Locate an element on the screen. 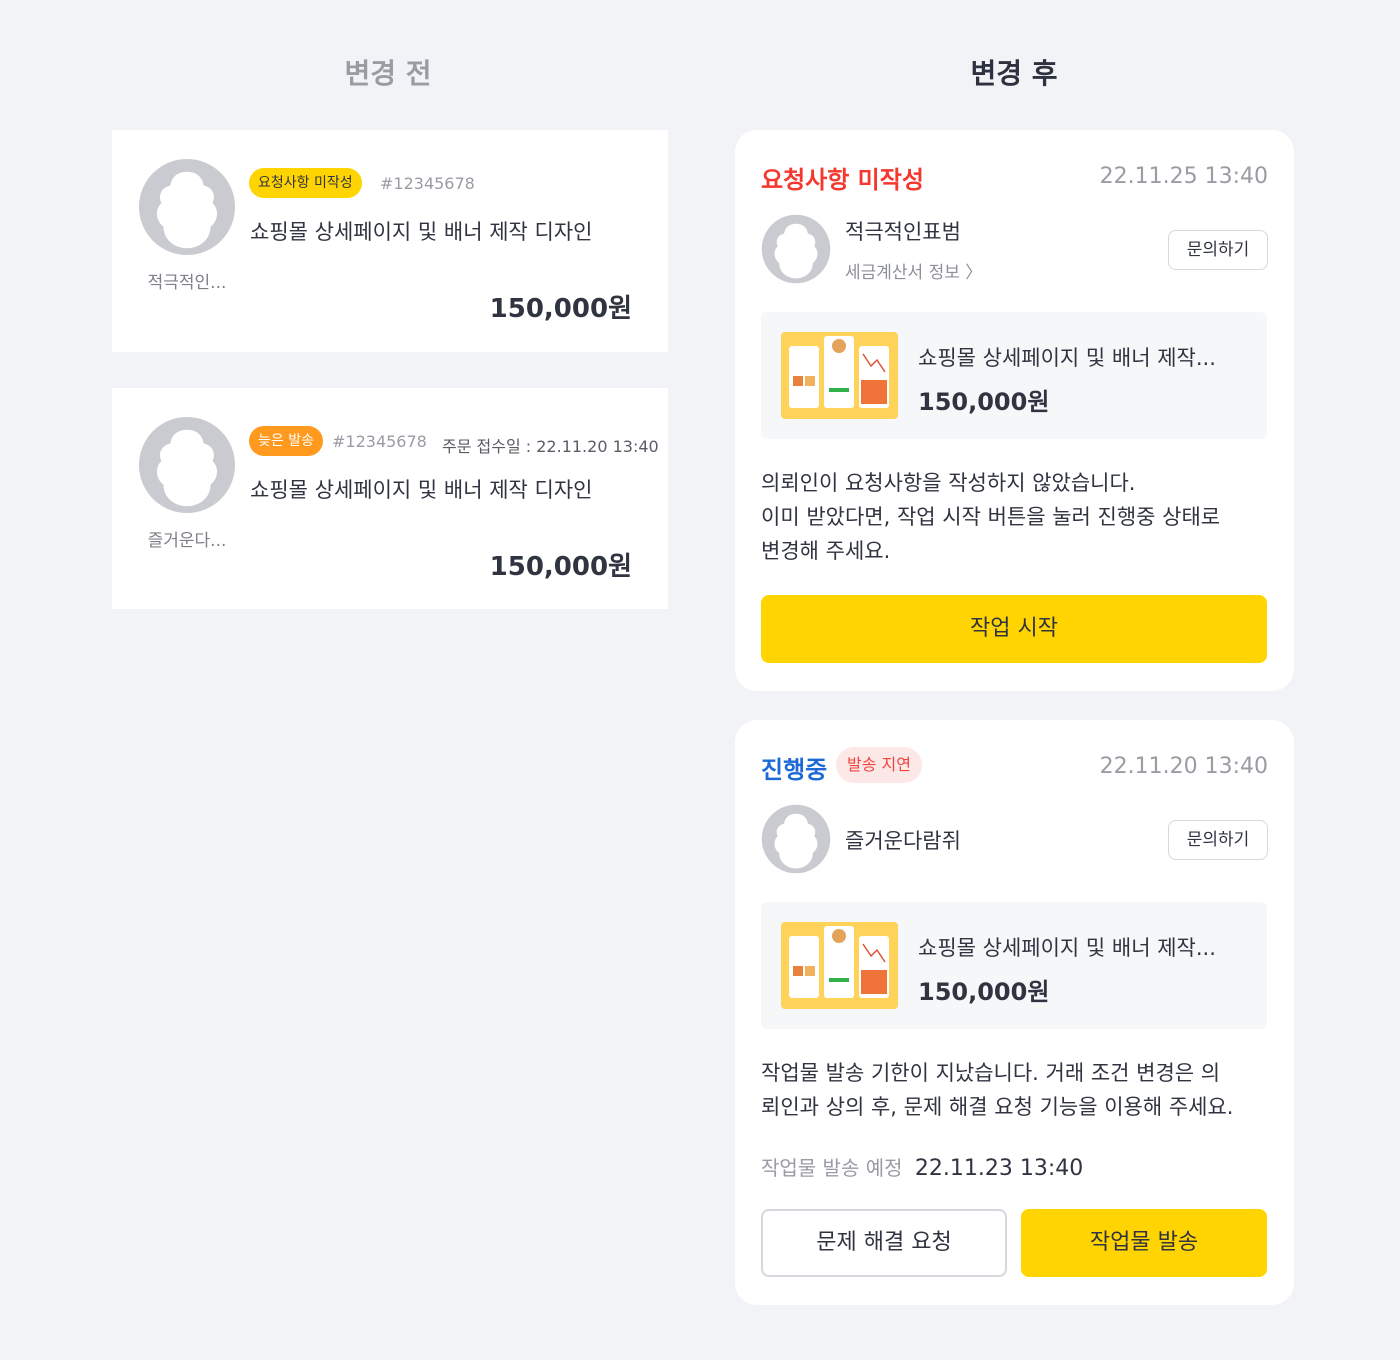  message-line: 작업물 발송 기한이 지났습니다. 거래 조건 변경은 의 is located at coordinates (991, 1073).